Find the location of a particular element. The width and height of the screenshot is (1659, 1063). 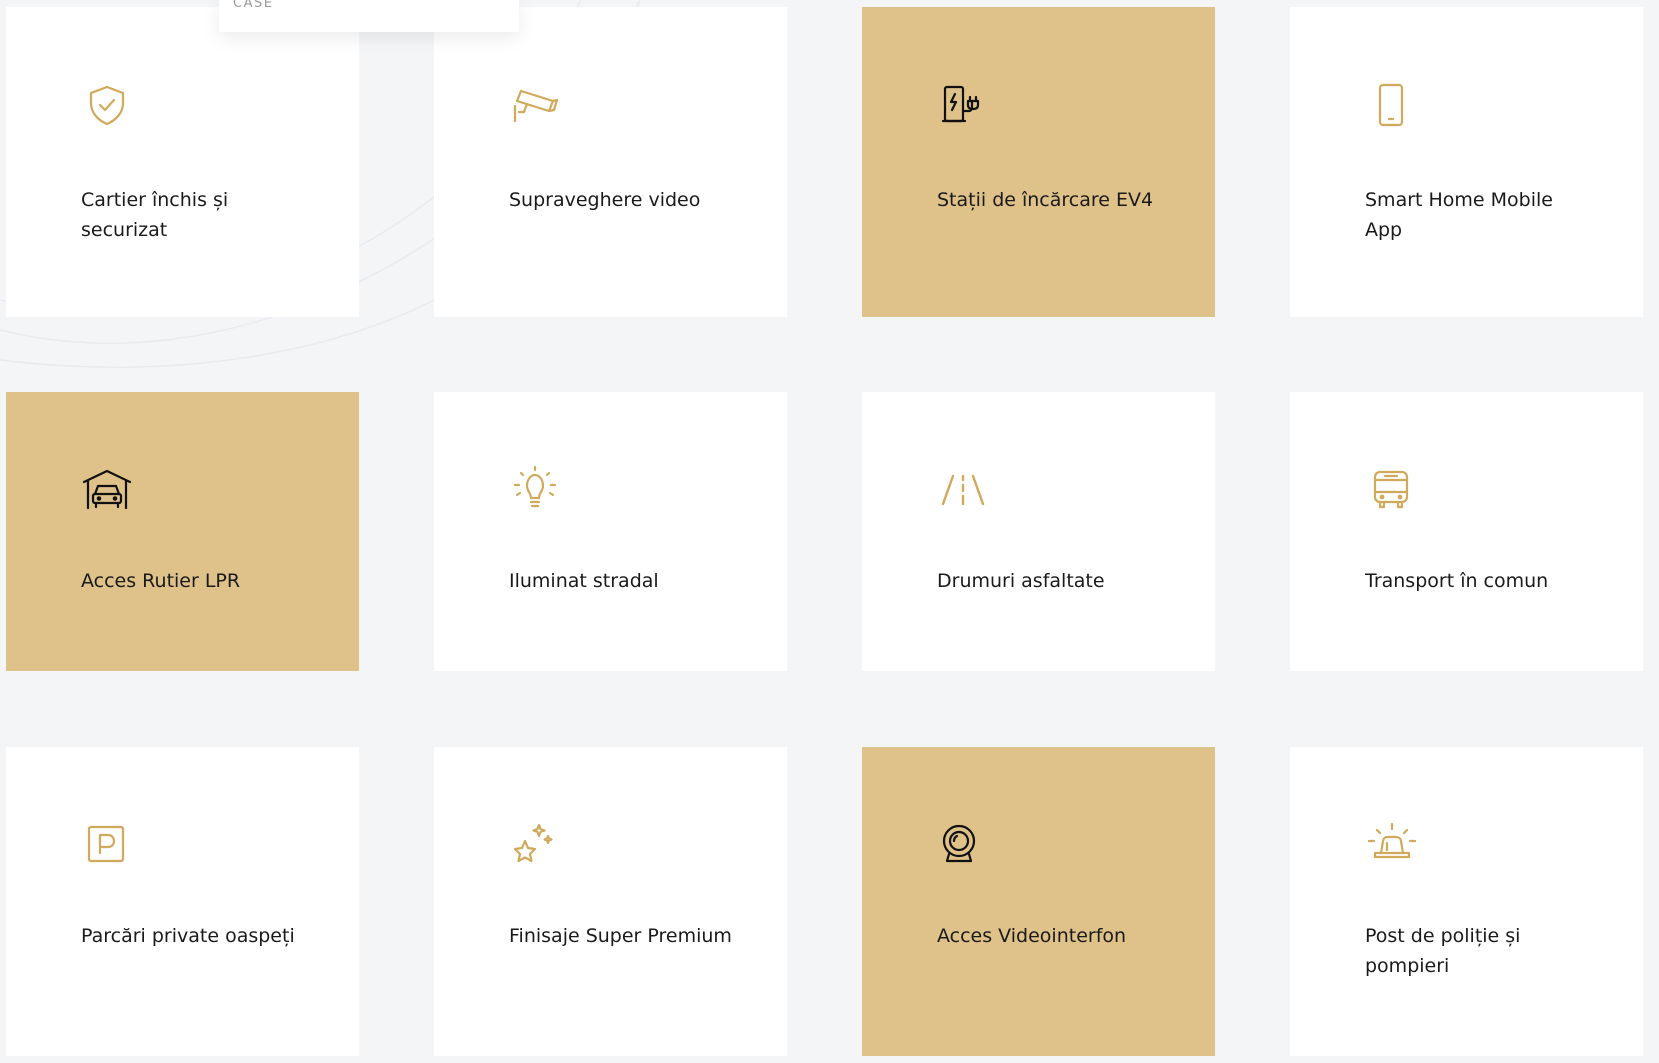

feature-card-paved-roads: Drumuri asfaltate is located at coordinates (1038, 531).